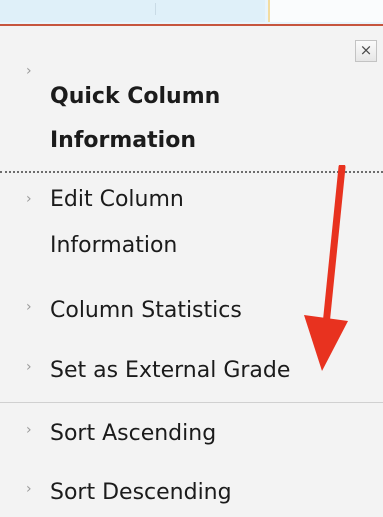 The image size is (383, 517). Describe the element at coordinates (326, 268) in the screenshot. I see `arrow-down-icon` at that location.